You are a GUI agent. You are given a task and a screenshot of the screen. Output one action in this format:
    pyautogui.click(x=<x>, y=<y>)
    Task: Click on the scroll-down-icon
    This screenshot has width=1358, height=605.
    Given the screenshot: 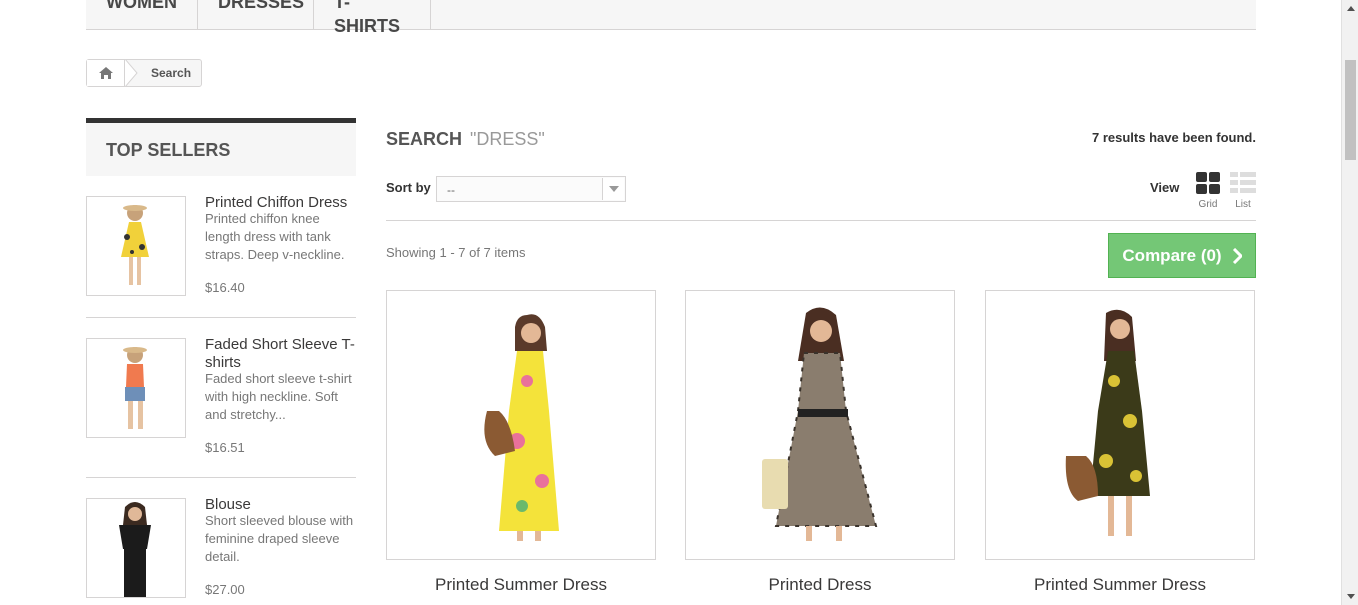 What is the action you would take?
    pyautogui.click(x=1350, y=596)
    